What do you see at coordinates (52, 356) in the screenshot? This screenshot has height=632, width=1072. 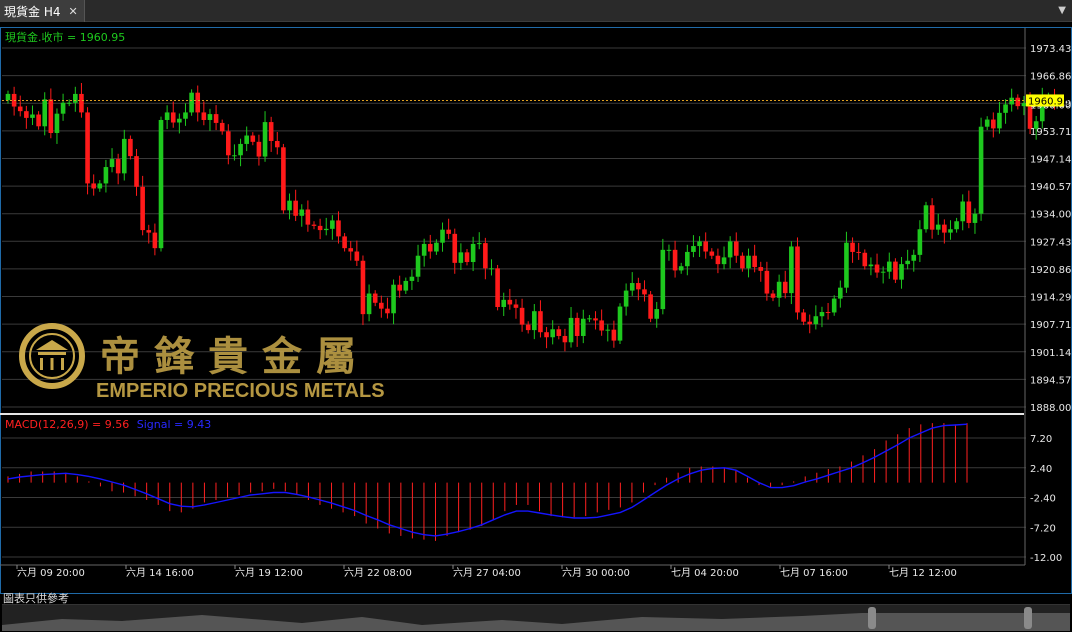 I see `emperio-logo-icon` at bounding box center [52, 356].